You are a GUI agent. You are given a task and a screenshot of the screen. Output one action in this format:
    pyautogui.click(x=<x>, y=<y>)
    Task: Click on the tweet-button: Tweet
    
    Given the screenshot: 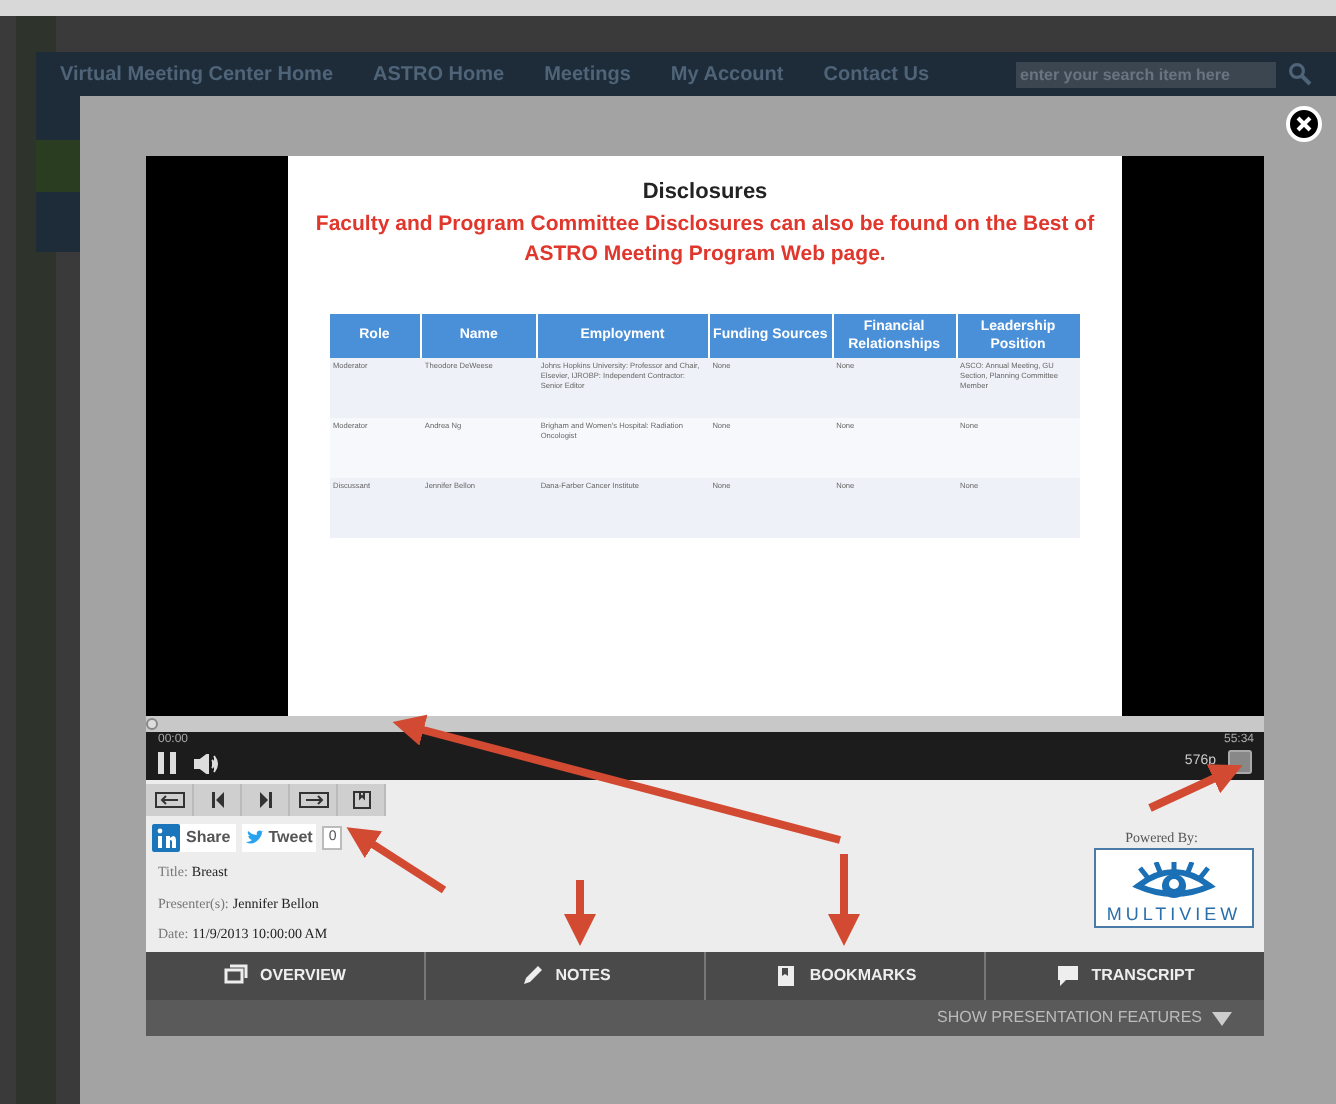 What is the action you would take?
    pyautogui.click(x=279, y=838)
    